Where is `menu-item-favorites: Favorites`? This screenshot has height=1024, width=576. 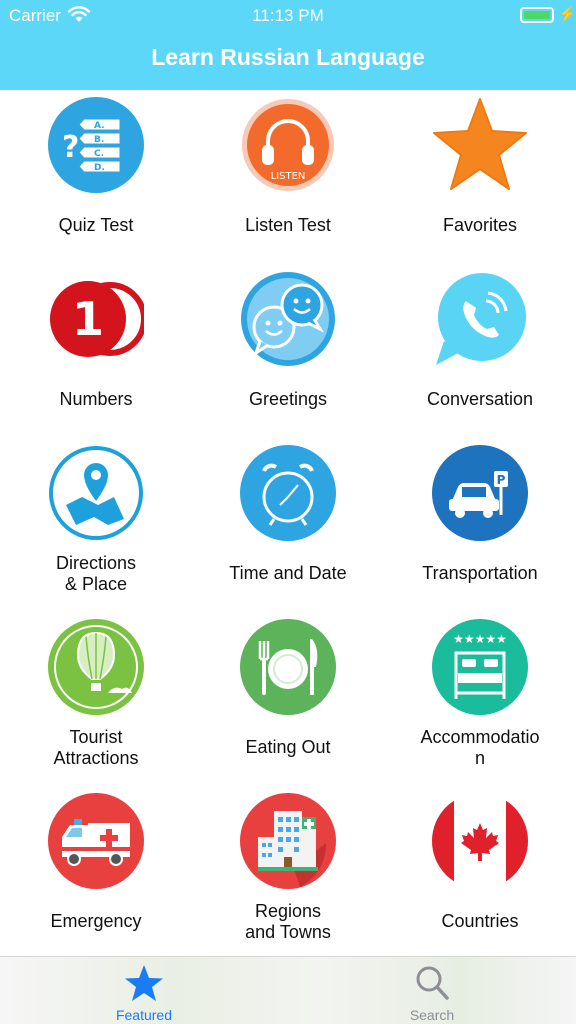
menu-item-favorites: Favorites is located at coordinates (480, 177).